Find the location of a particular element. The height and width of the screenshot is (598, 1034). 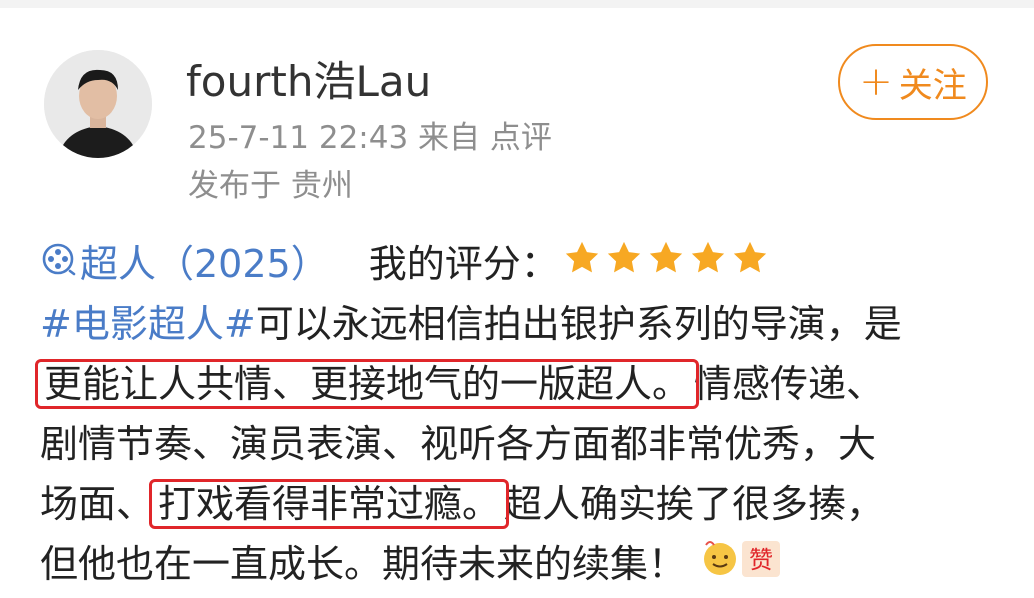

highlighted-text: 打戏看得非常过瘾。 is located at coordinates (329, 504).